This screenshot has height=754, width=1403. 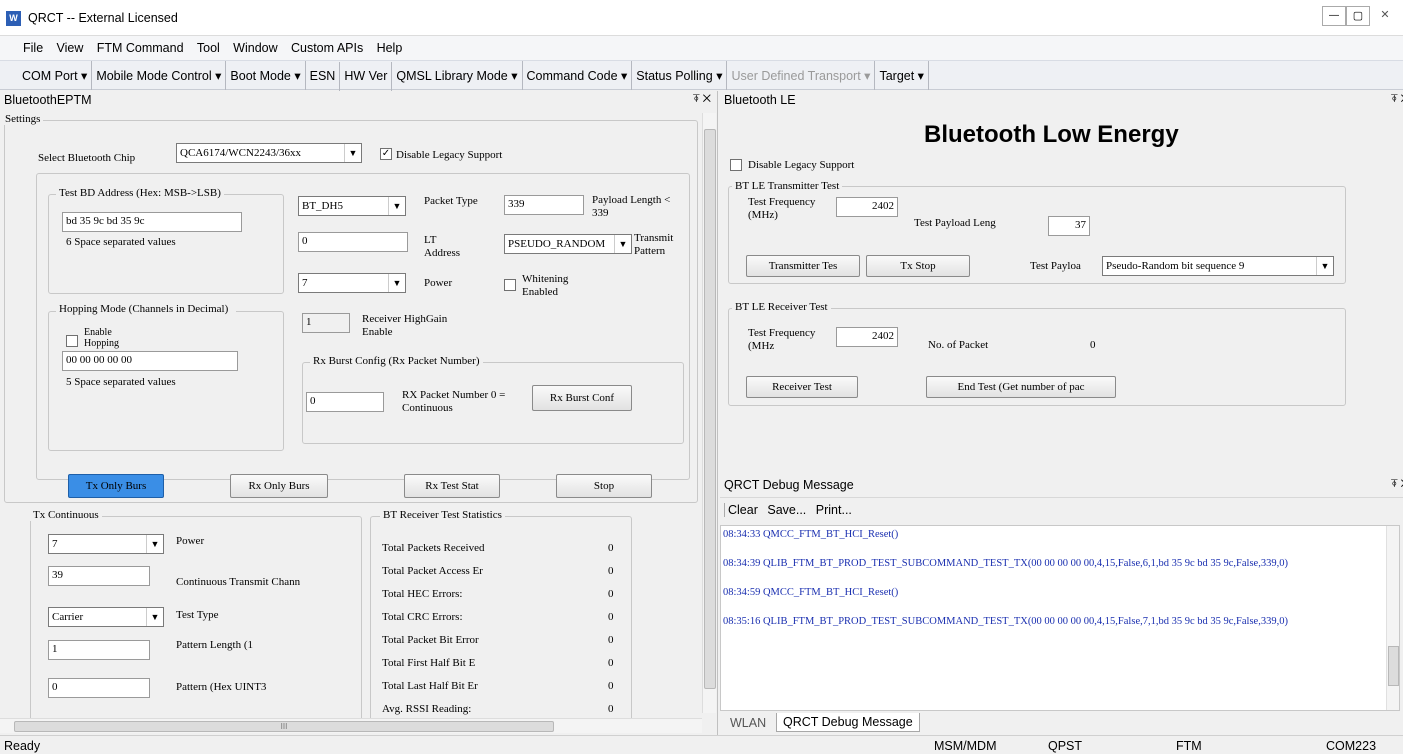 I want to click on chip-select: QCA6174/WCN2243/36xx ▼, so click(x=269, y=153).